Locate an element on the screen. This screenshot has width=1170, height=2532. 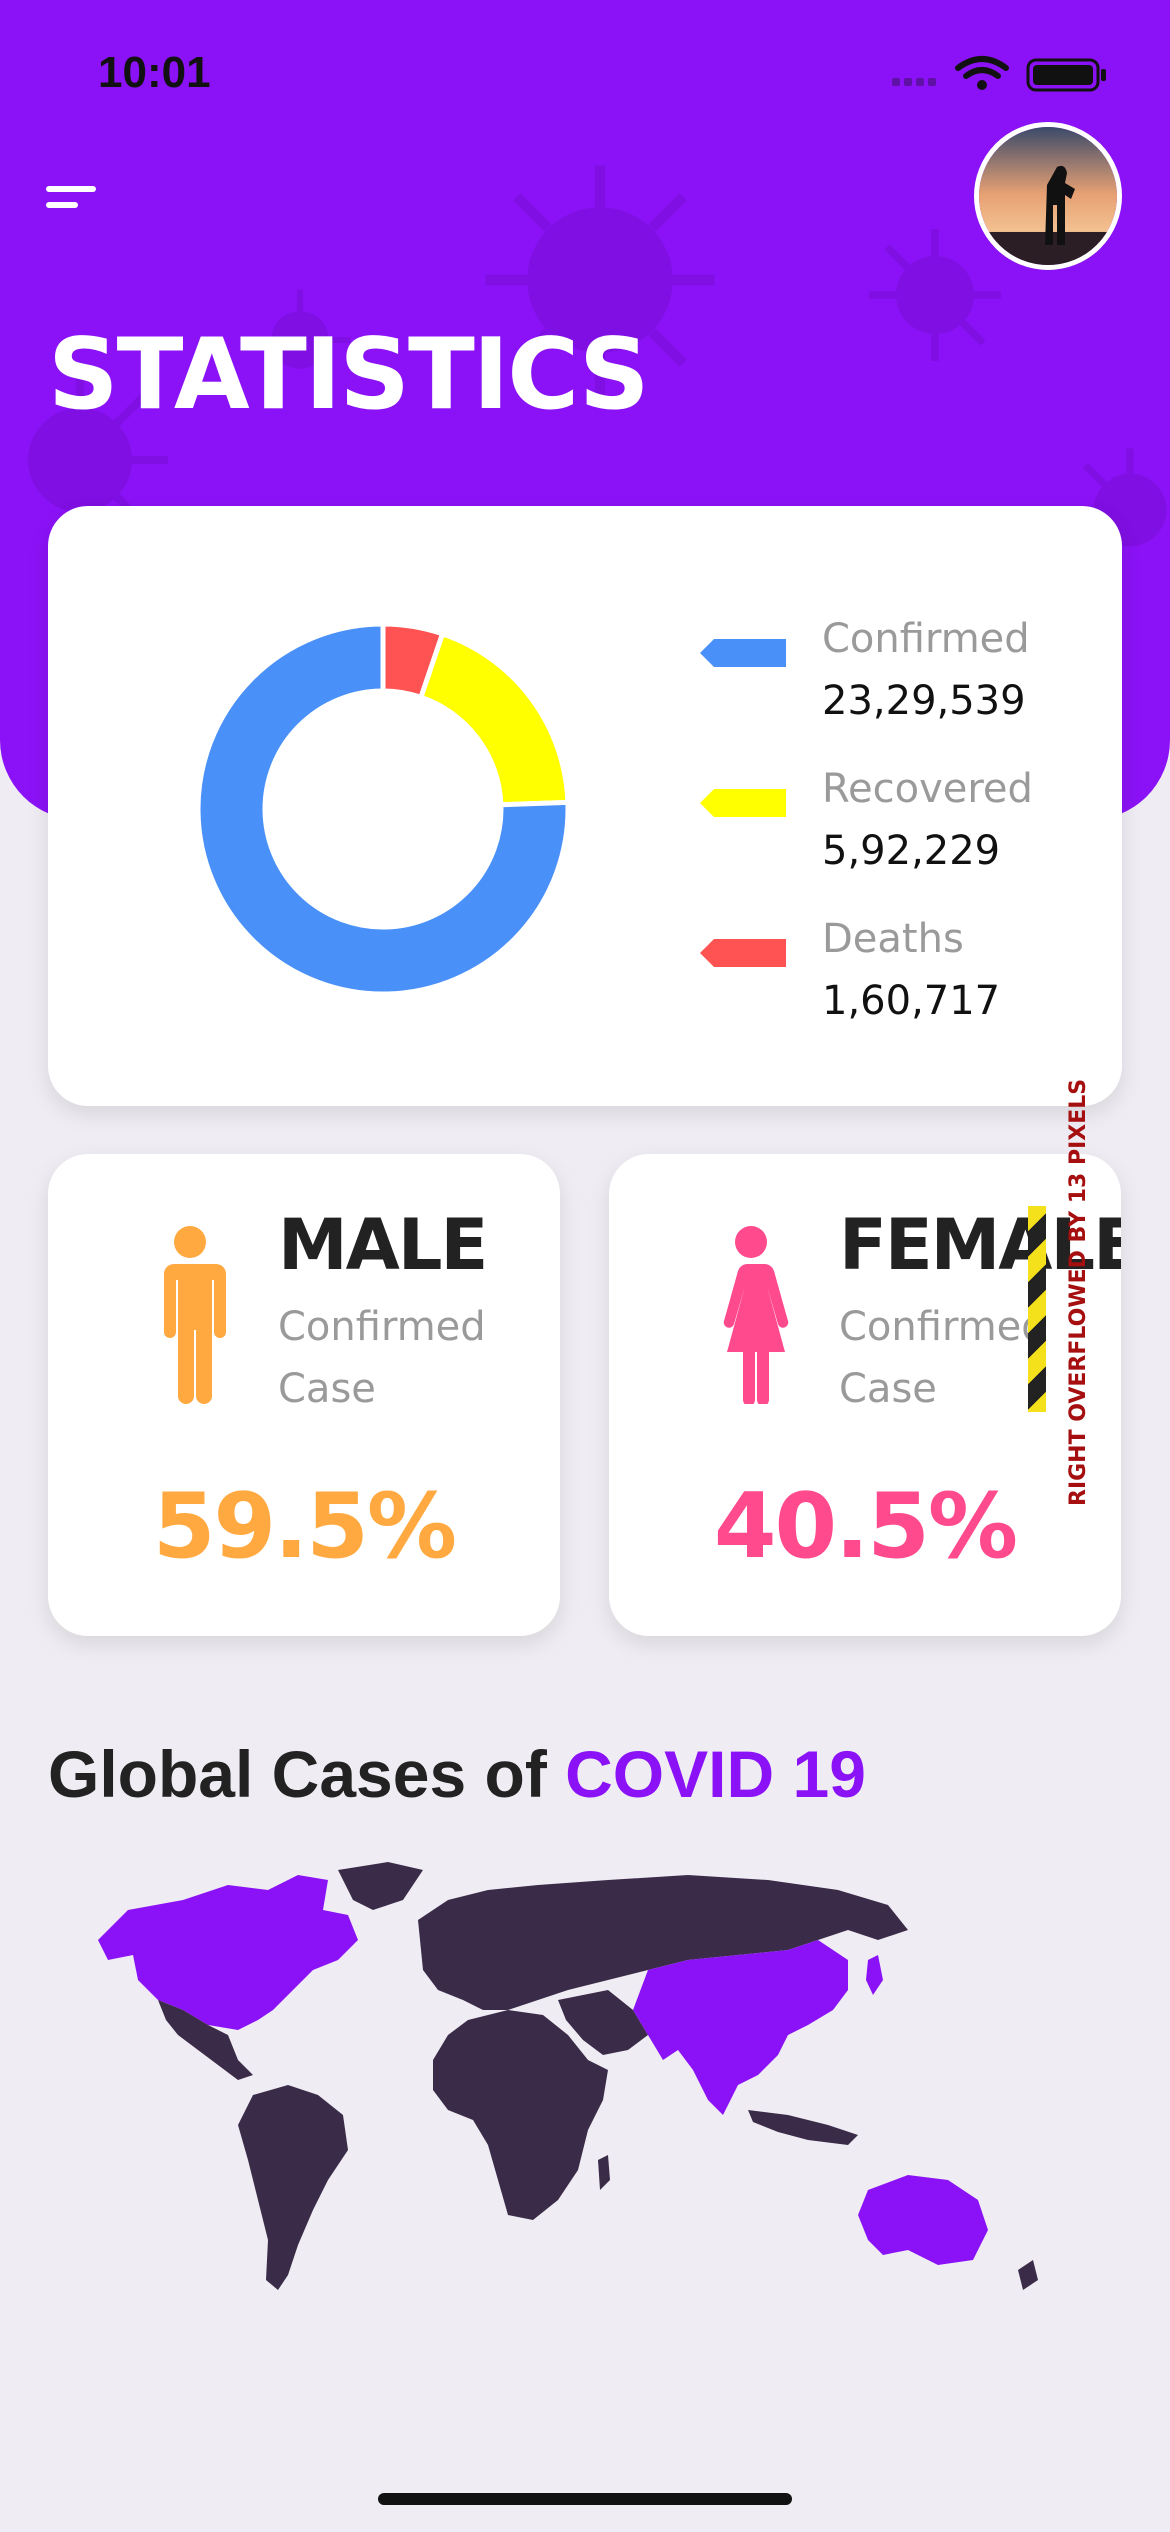
map-australia is located at coordinates (923, 2220).